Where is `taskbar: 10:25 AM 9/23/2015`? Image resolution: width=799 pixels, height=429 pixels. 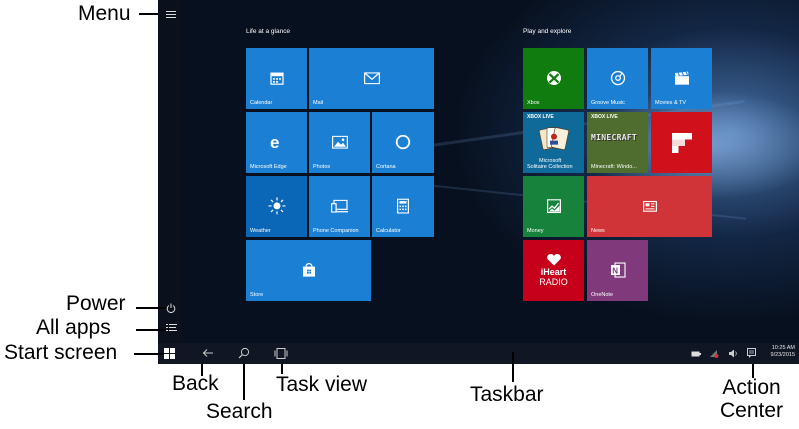
taskbar: 10:25 AM 9/23/2015 is located at coordinates (478, 353).